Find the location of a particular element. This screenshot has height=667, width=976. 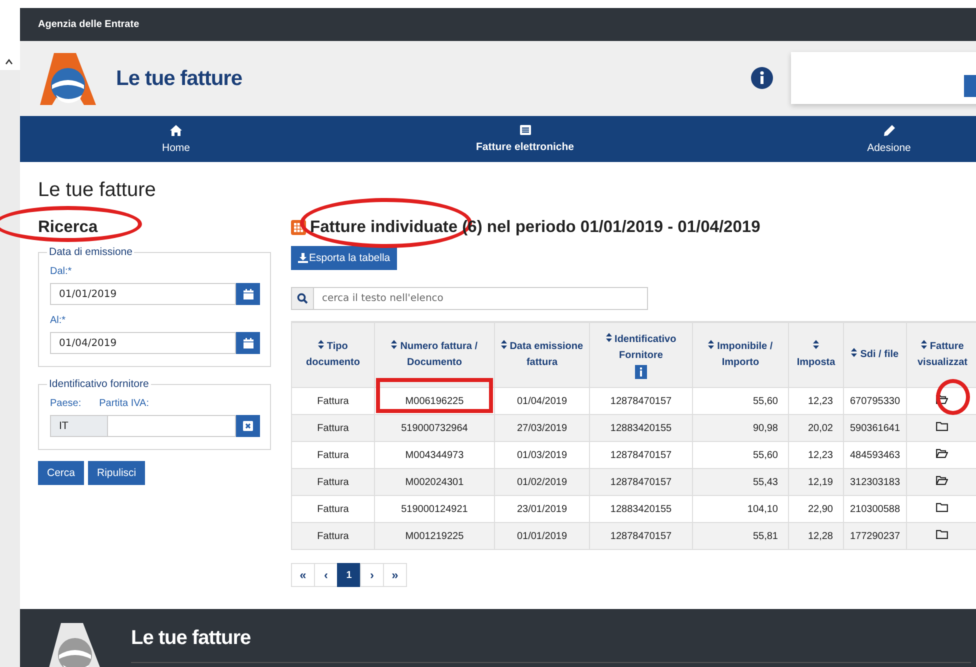

table-cell: 55,81 is located at coordinates (740, 536).